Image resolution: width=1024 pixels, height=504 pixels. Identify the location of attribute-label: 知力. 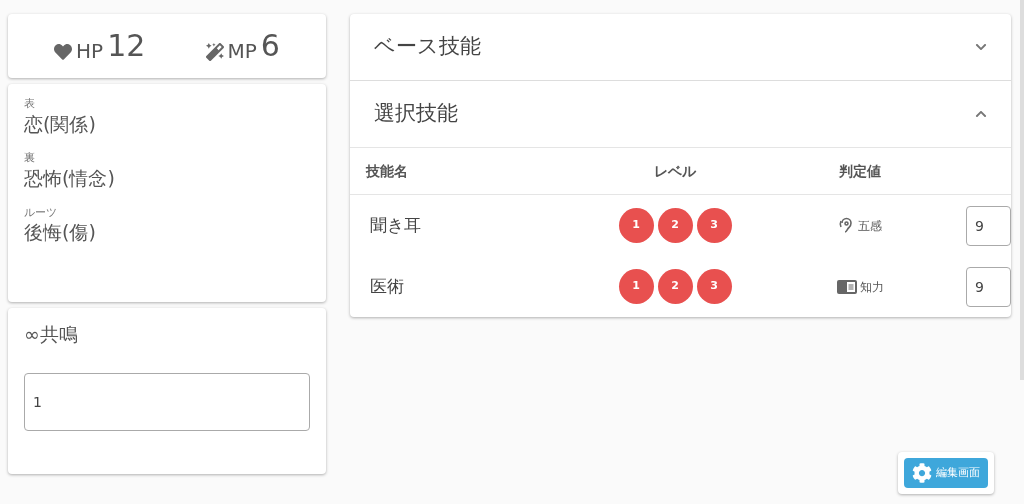
(872, 287).